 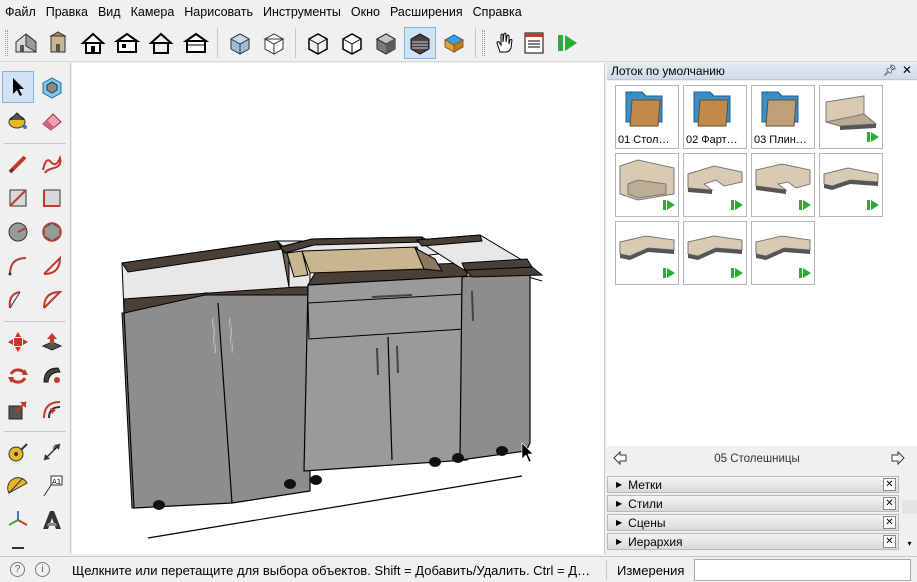 I want to click on component-icon, so click(x=52, y=87).